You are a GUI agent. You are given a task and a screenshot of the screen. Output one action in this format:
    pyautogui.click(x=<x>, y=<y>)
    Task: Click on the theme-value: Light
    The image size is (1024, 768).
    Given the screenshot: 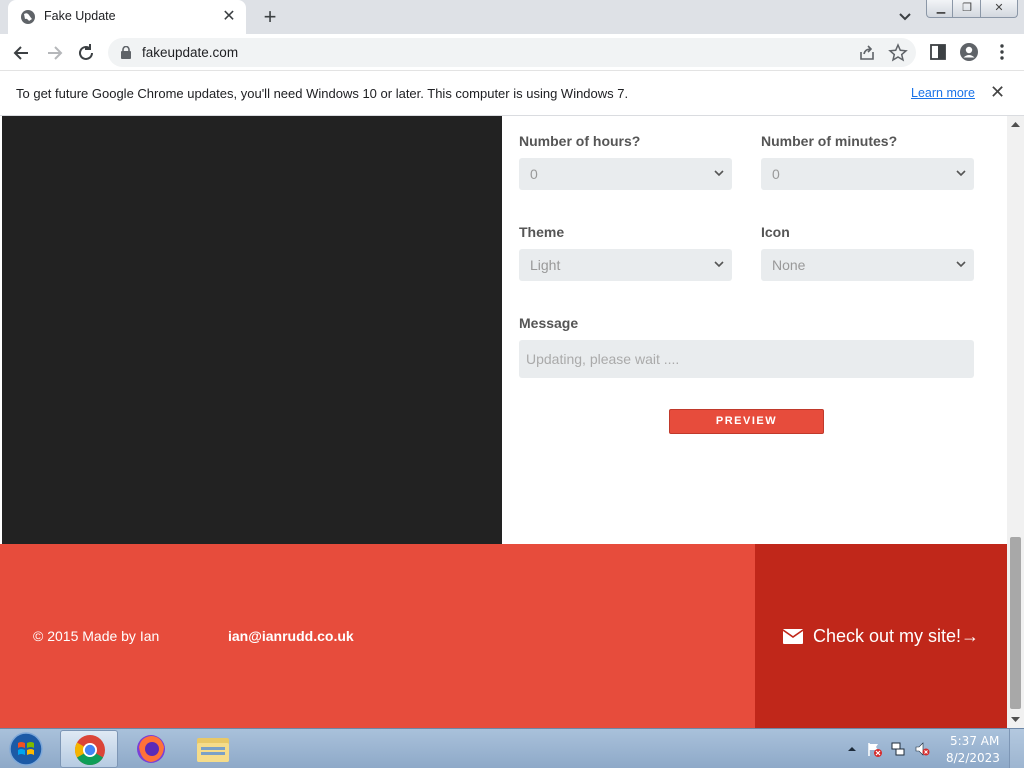 What is the action you would take?
    pyautogui.click(x=545, y=265)
    